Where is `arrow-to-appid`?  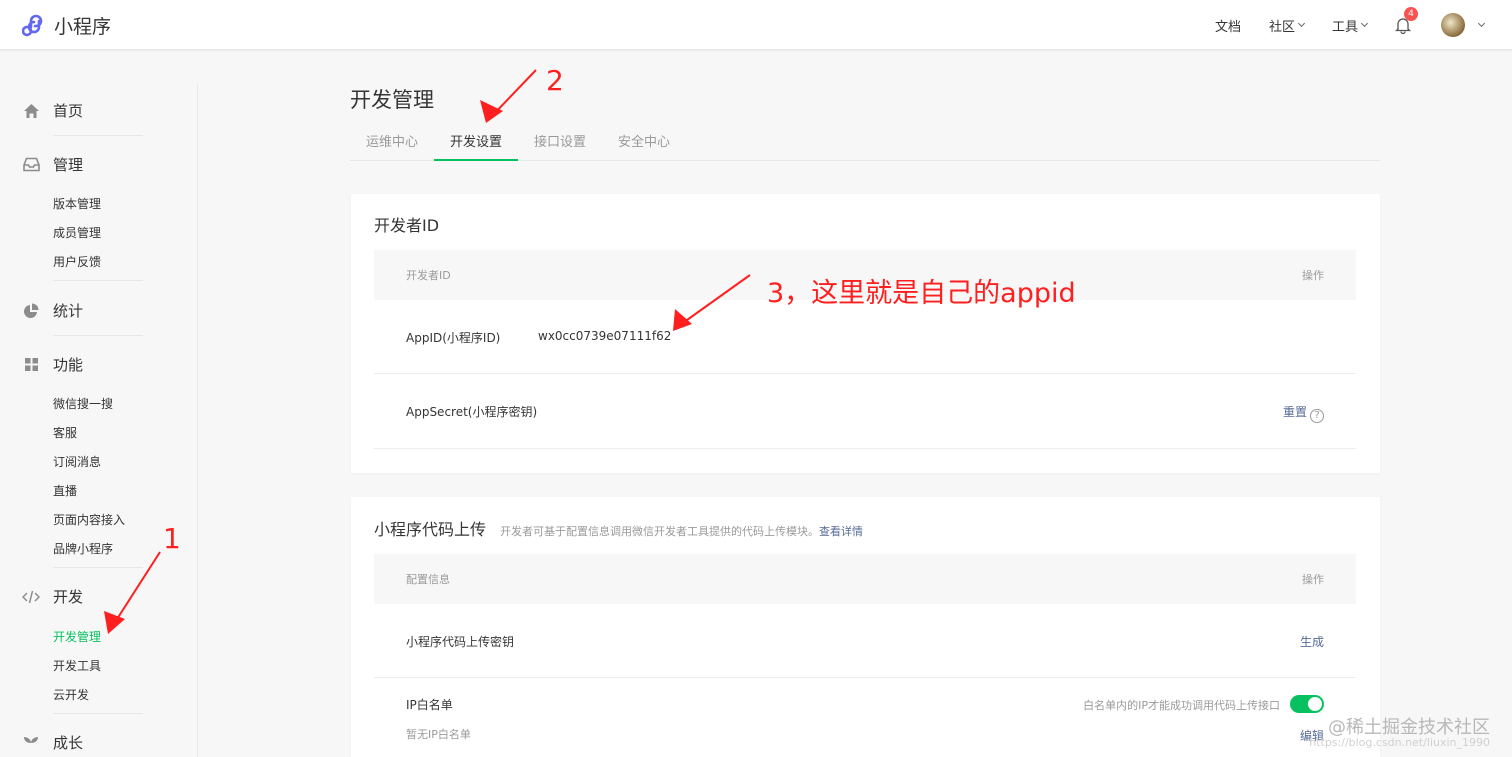 arrow-to-appid is located at coordinates (712, 302).